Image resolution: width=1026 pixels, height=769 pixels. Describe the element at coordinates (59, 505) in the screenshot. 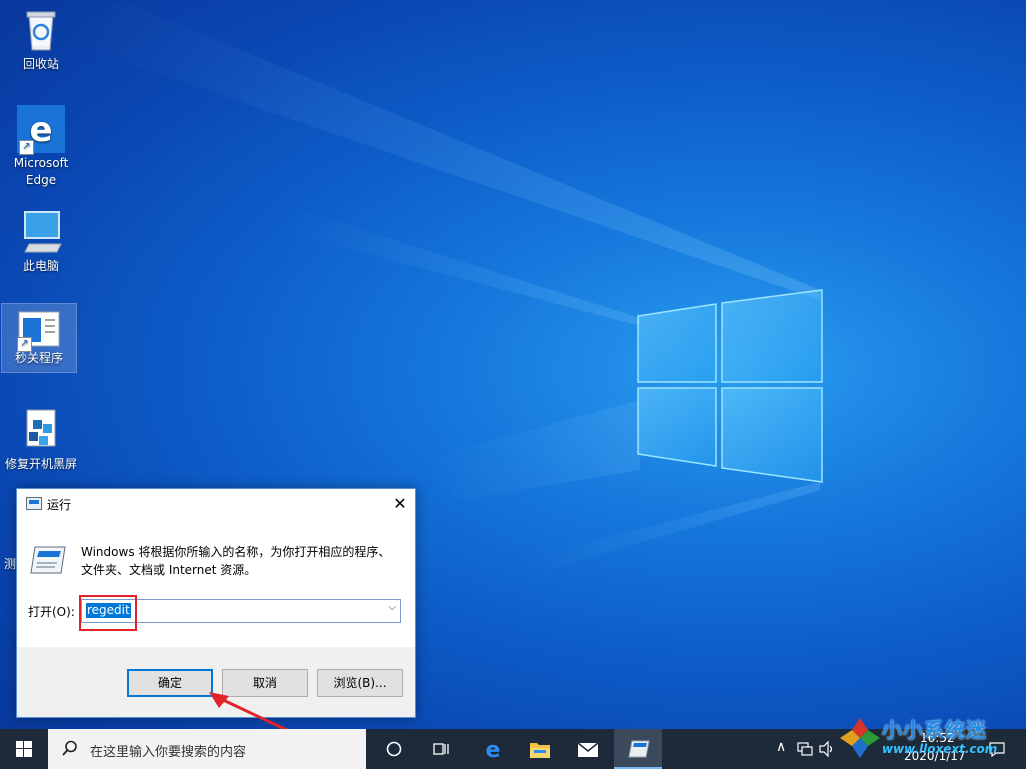

I see `run-title: 运行` at that location.